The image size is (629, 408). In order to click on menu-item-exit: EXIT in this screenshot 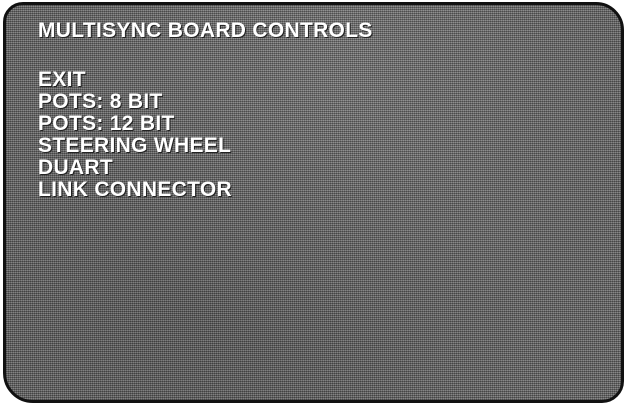, I will do `click(135, 80)`.